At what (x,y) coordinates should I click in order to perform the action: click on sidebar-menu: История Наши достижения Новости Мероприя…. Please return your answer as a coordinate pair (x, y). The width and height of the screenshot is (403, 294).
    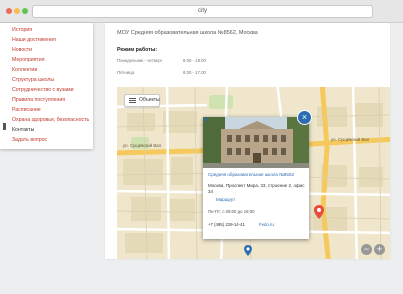
    Looking at the image, I should click on (46, 86).